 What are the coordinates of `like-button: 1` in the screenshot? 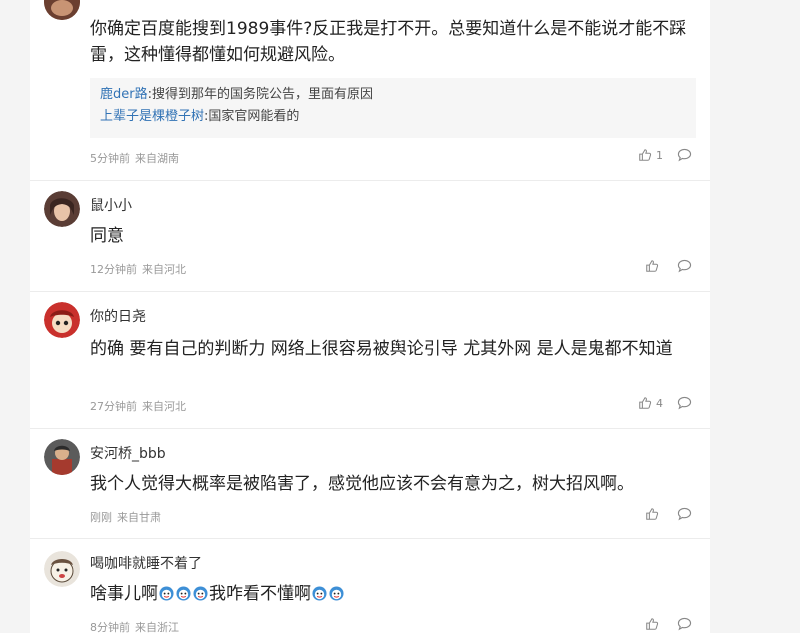 It's located at (650, 155).